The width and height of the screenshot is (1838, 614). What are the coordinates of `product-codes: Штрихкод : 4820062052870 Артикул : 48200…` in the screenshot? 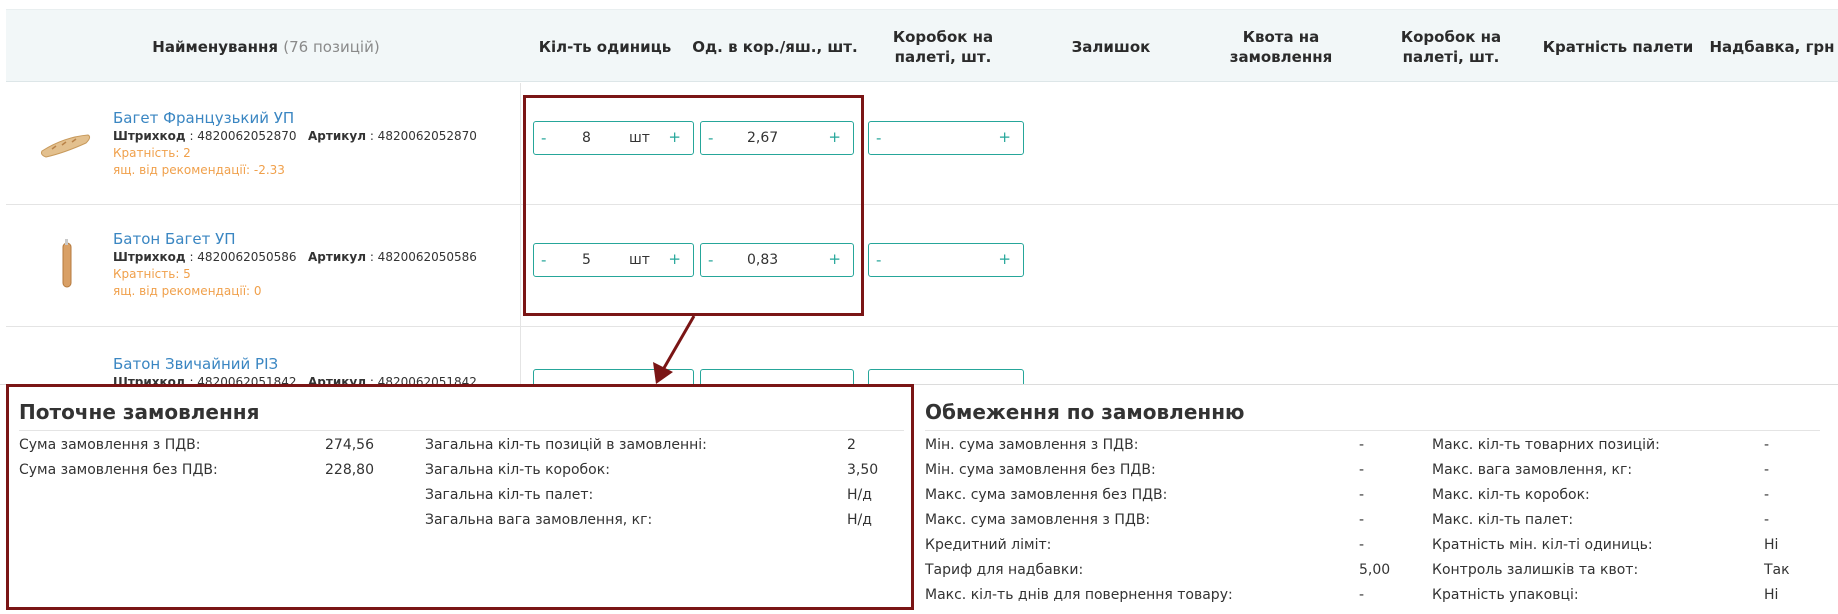 It's located at (295, 136).